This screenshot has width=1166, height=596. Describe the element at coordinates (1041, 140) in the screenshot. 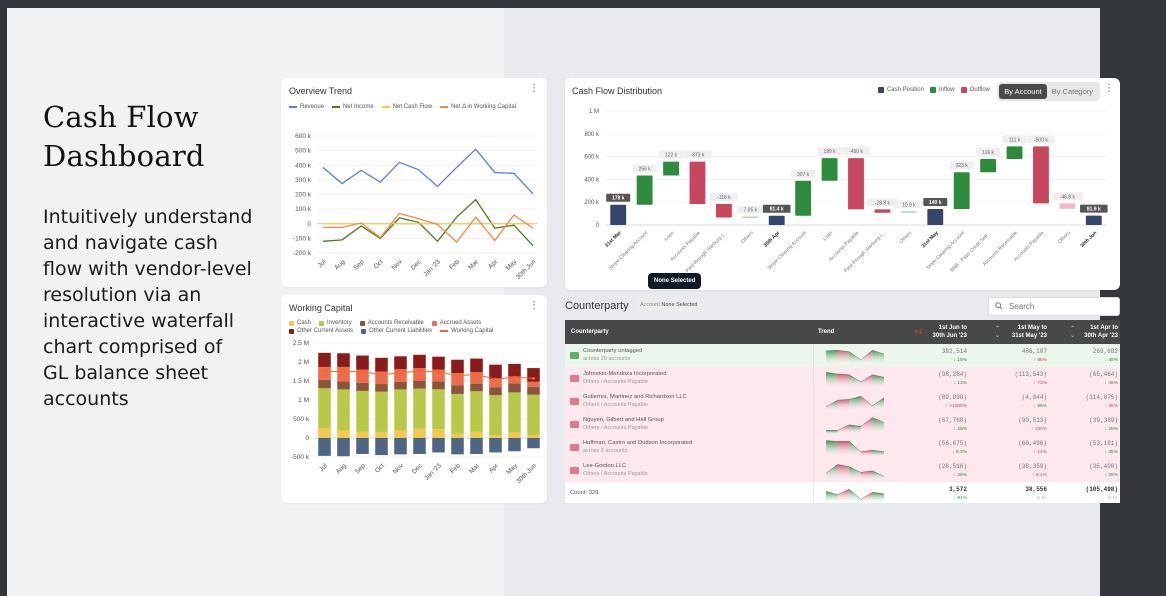

I see `data-label: -500 k` at that location.